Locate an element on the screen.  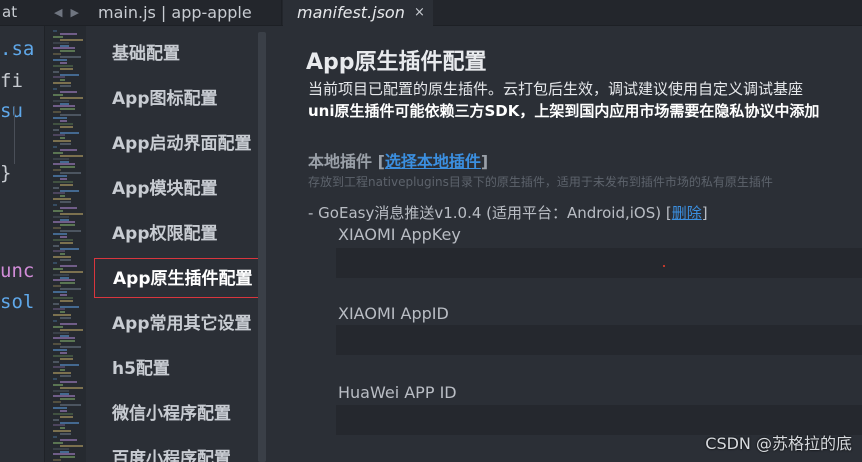
chevron-left-icon: ◀ is located at coordinates (58, 13).